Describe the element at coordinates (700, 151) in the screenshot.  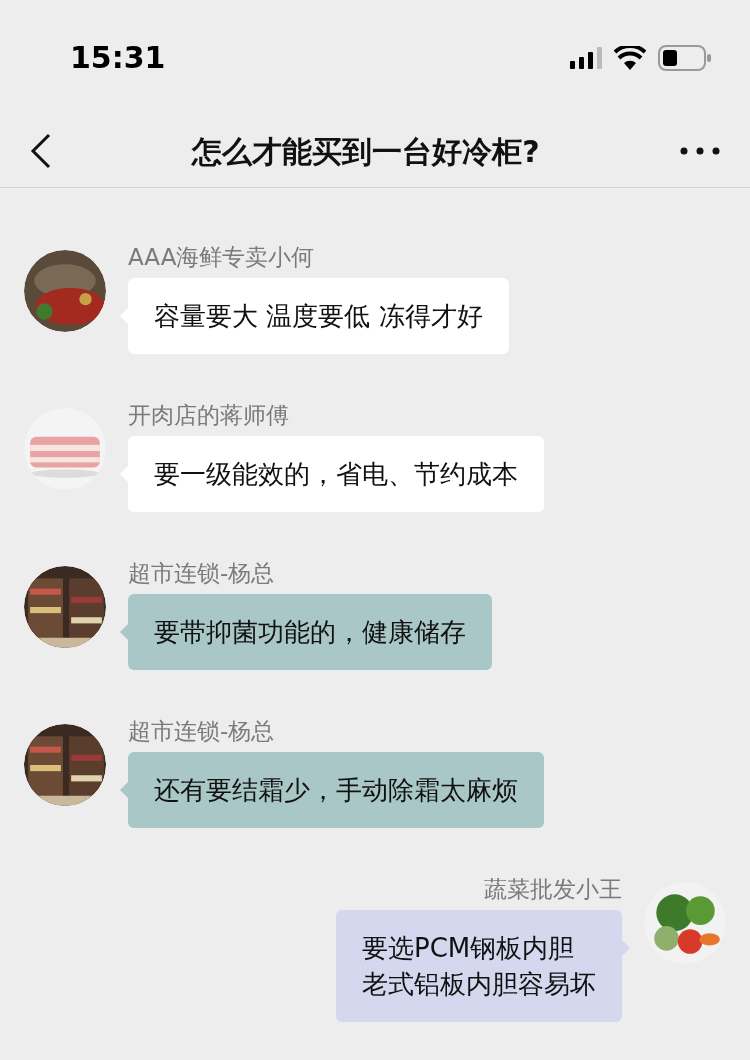
I see `more-icon` at that location.